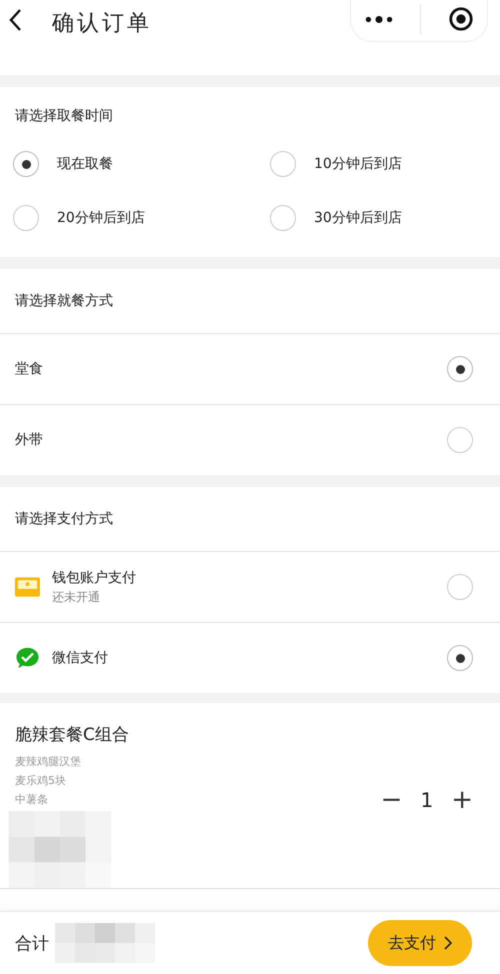 This screenshot has height=974, width=500. I want to click on product-item: 麦辣鸡腿汉堡, so click(48, 761).